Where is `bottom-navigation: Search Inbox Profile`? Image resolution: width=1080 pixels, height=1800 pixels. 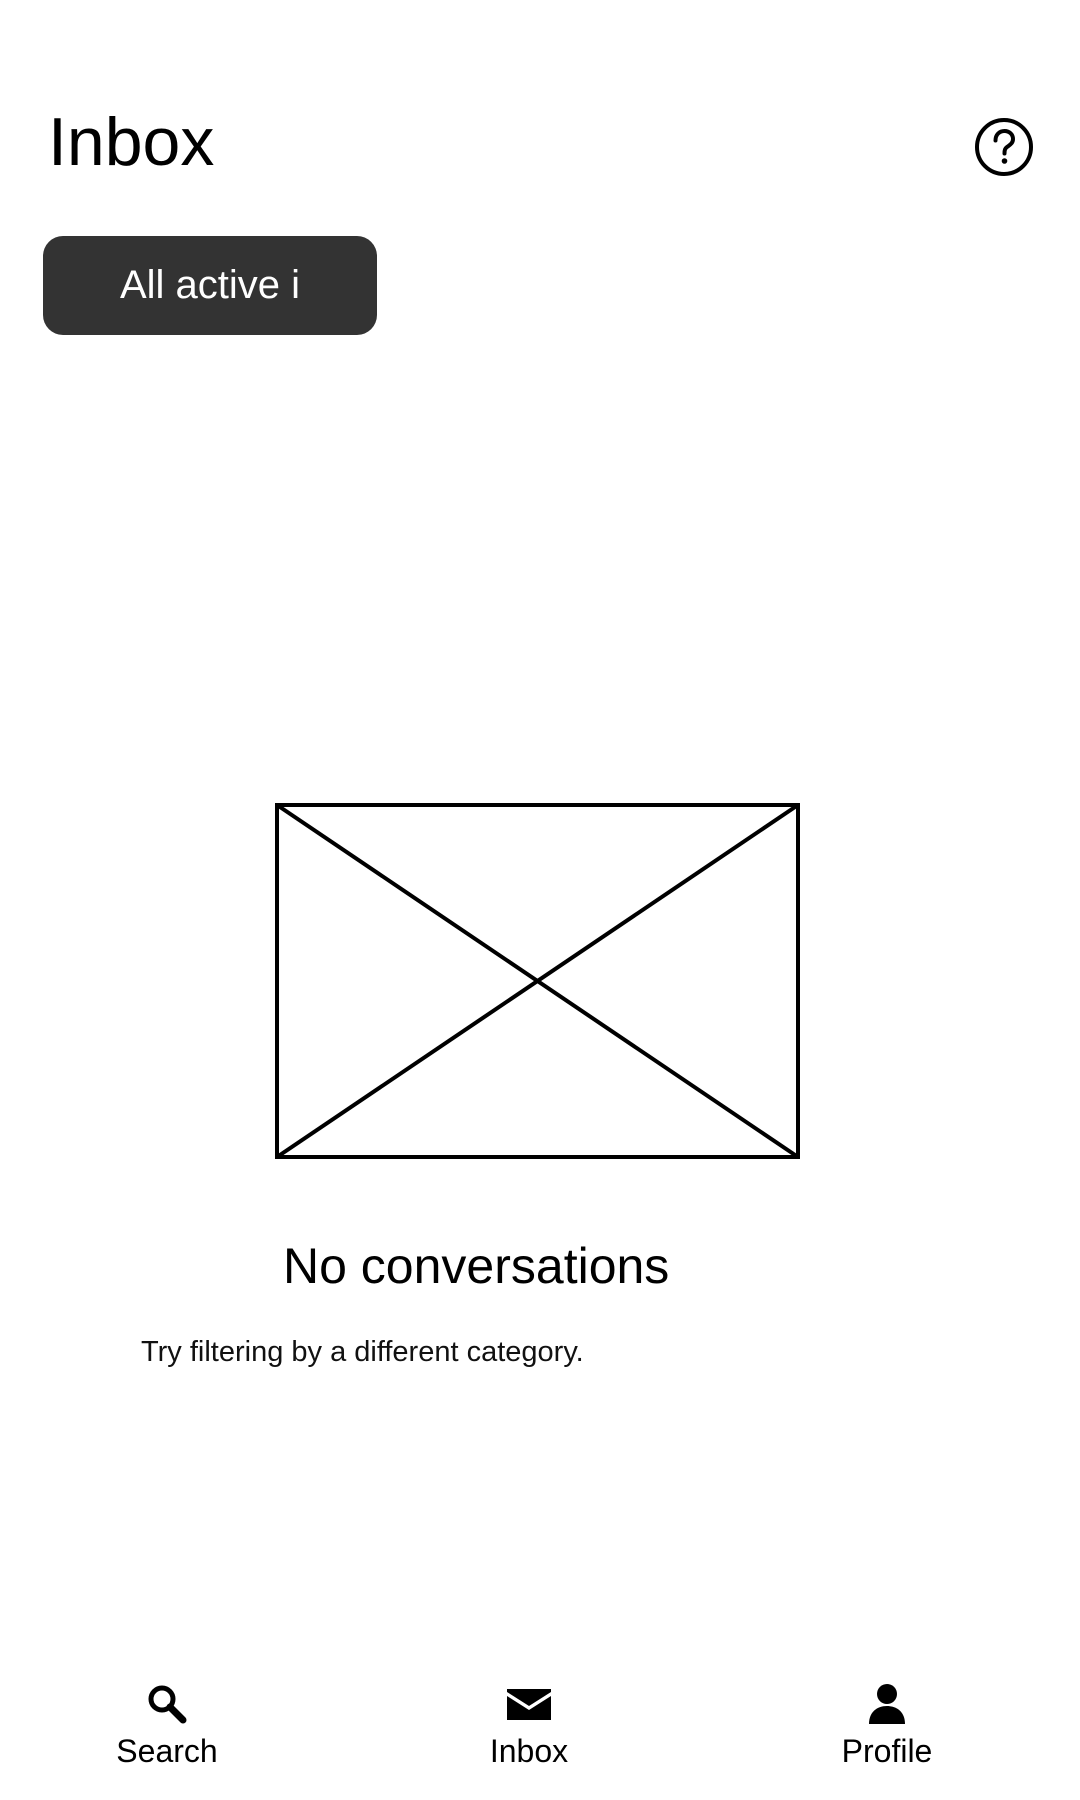 bottom-navigation: Search Inbox Profile is located at coordinates (540, 1730).